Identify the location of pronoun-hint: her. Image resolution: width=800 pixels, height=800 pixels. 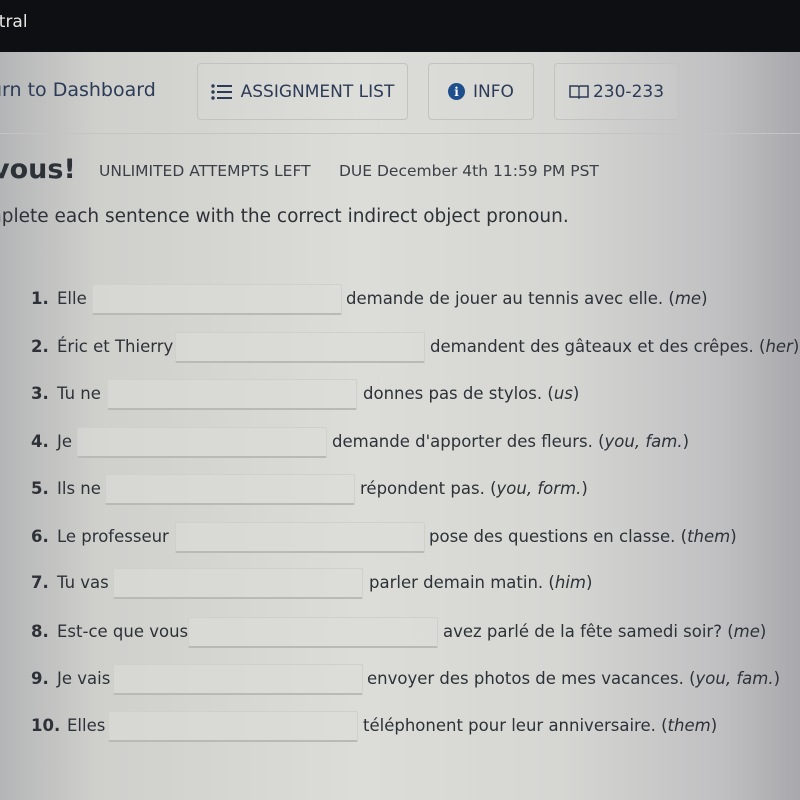
(779, 346).